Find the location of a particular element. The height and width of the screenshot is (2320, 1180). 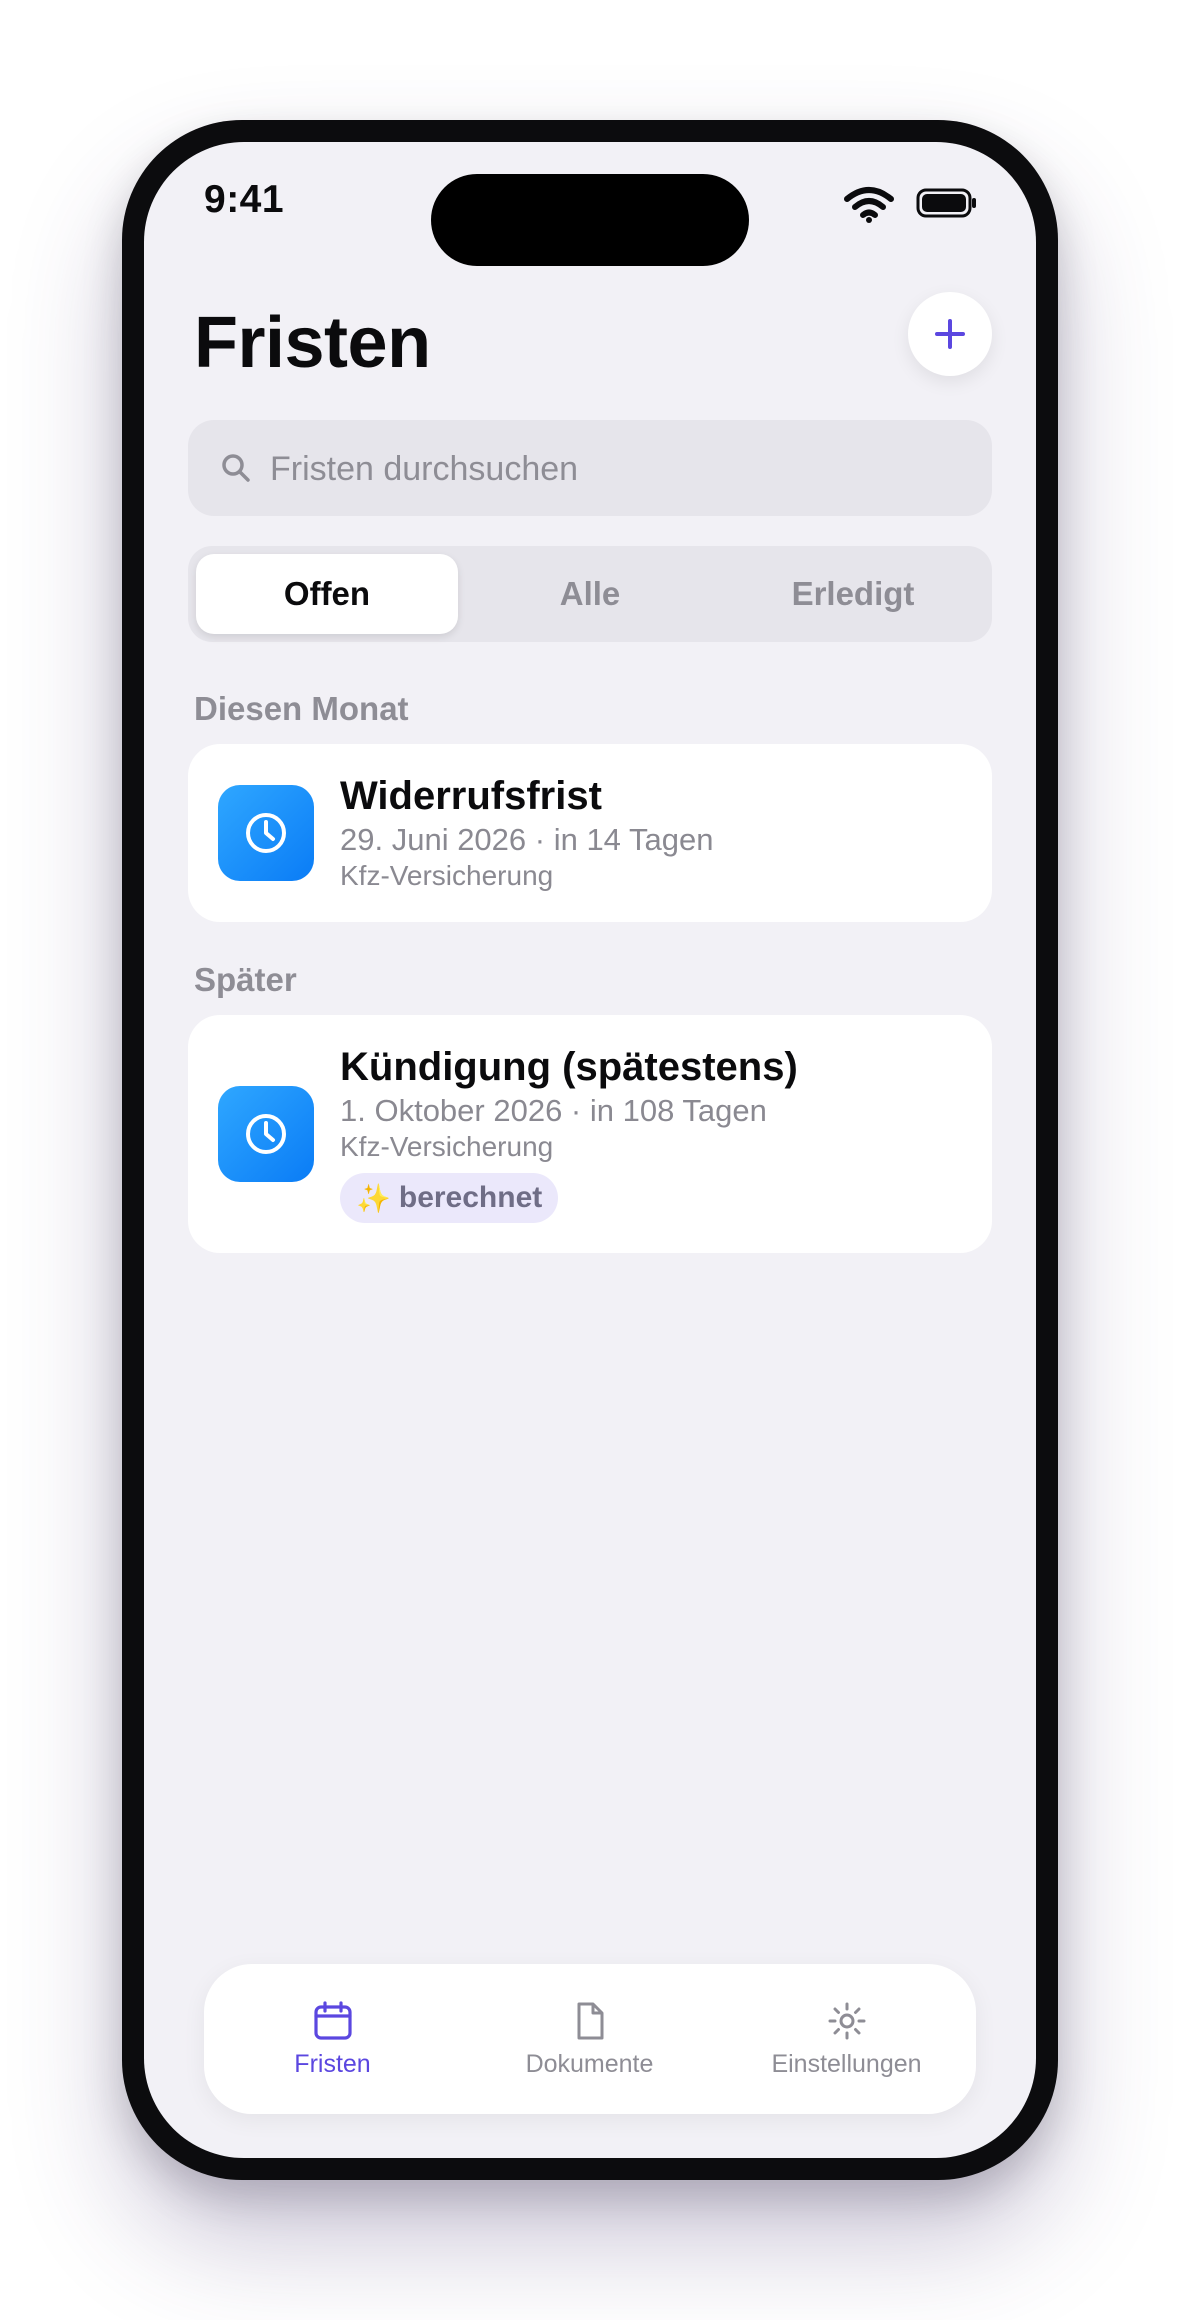

filter-segmented-control: Offen Alle Erledigt is located at coordinates (590, 594).